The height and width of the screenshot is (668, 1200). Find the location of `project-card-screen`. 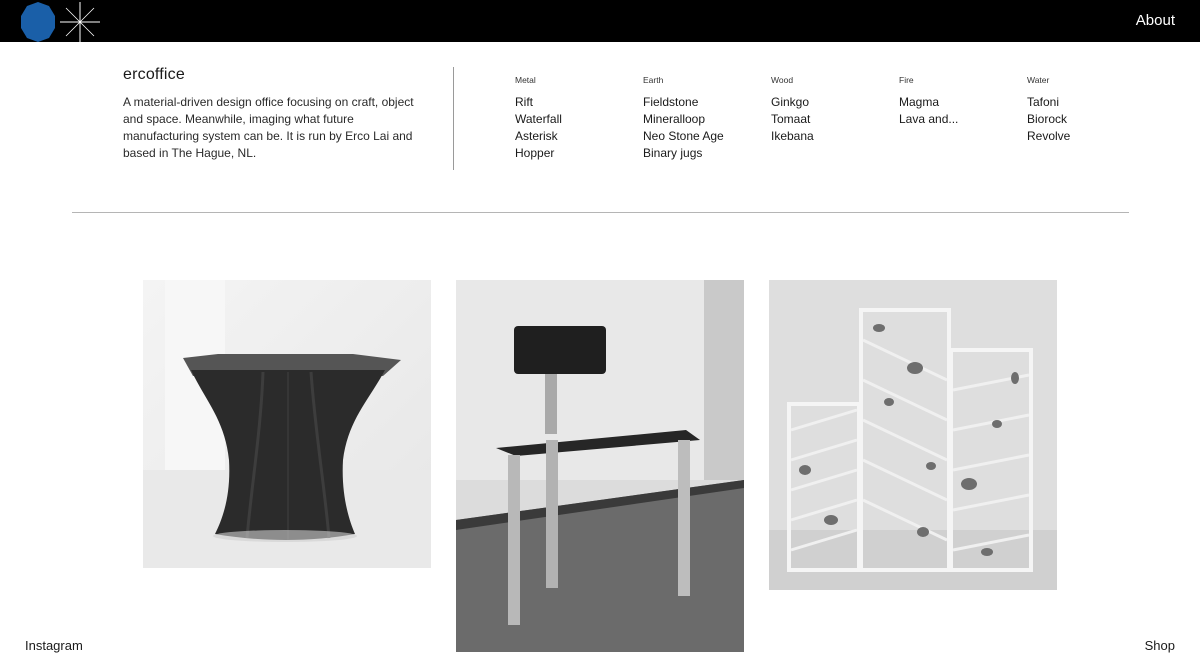

project-card-screen is located at coordinates (913, 435).